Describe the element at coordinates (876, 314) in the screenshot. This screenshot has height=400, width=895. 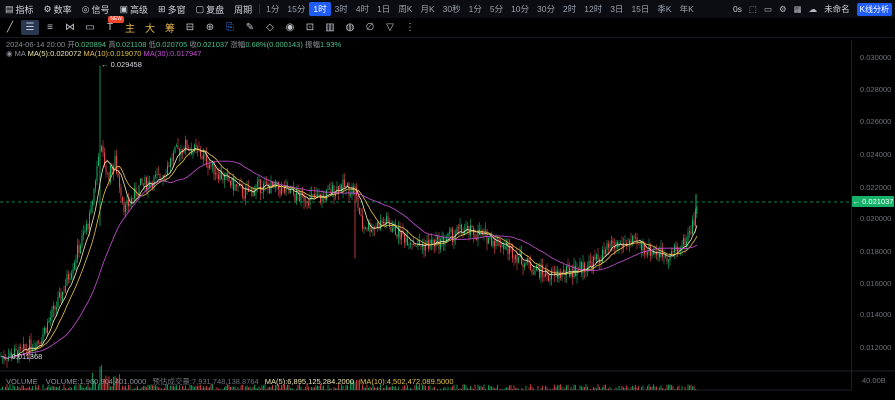
I see `y-tick-label: 0.014000` at that location.